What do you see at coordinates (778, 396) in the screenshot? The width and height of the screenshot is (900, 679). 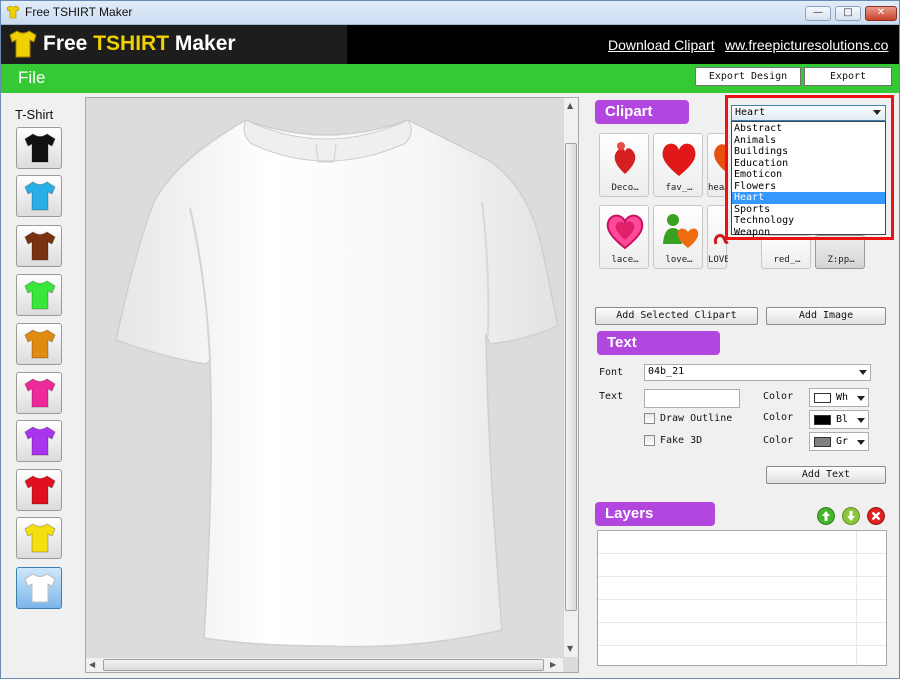 I see `color-label: Color` at bounding box center [778, 396].